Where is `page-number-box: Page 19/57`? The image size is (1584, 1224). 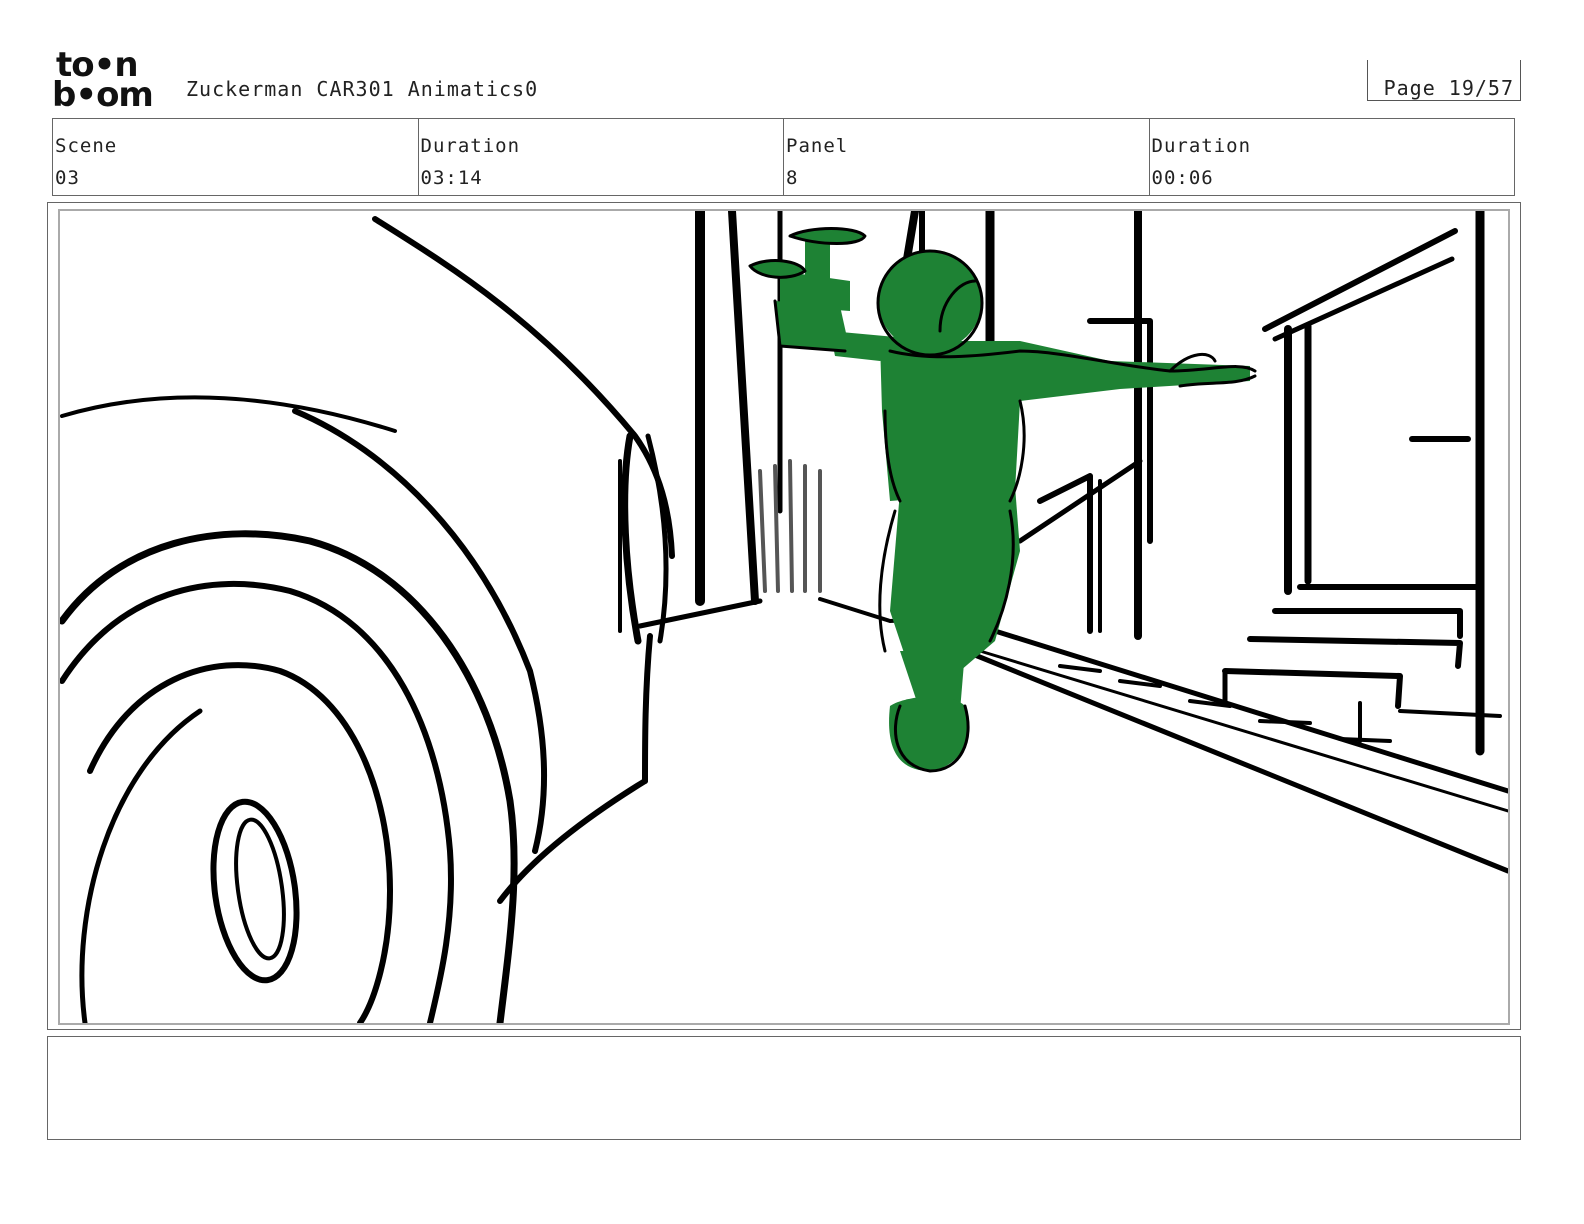
page-number-box: Page 19/57 is located at coordinates (1444, 80).